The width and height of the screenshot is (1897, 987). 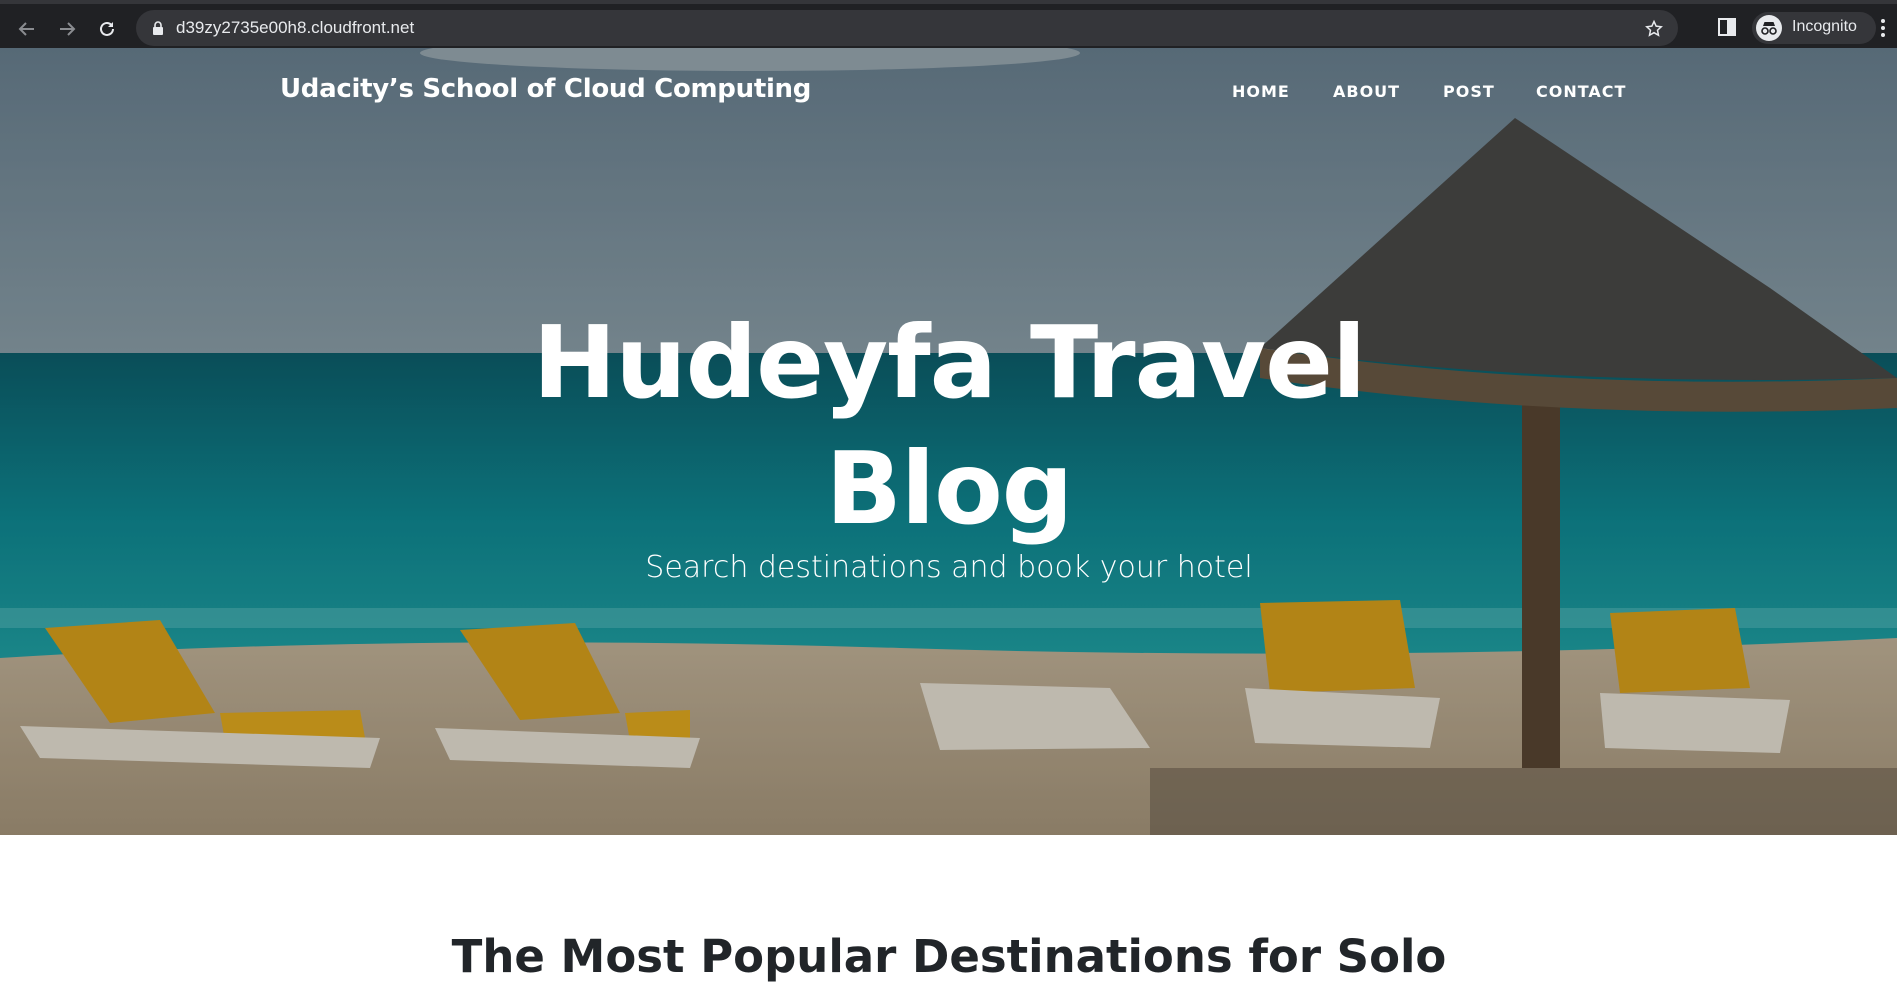 I want to click on section-heading: The Most Popular Destinations for Solo, so click(x=949, y=956).